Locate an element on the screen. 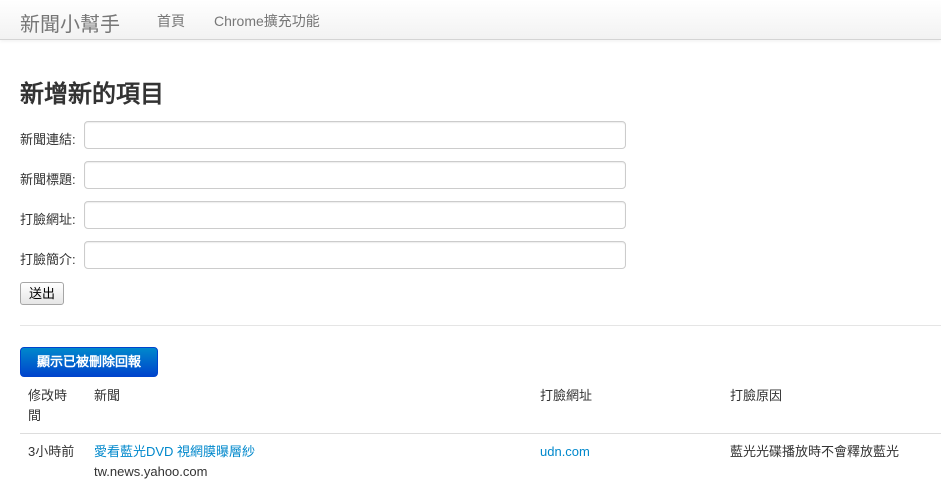  nav-home-link: 首頁 is located at coordinates (171, 21).